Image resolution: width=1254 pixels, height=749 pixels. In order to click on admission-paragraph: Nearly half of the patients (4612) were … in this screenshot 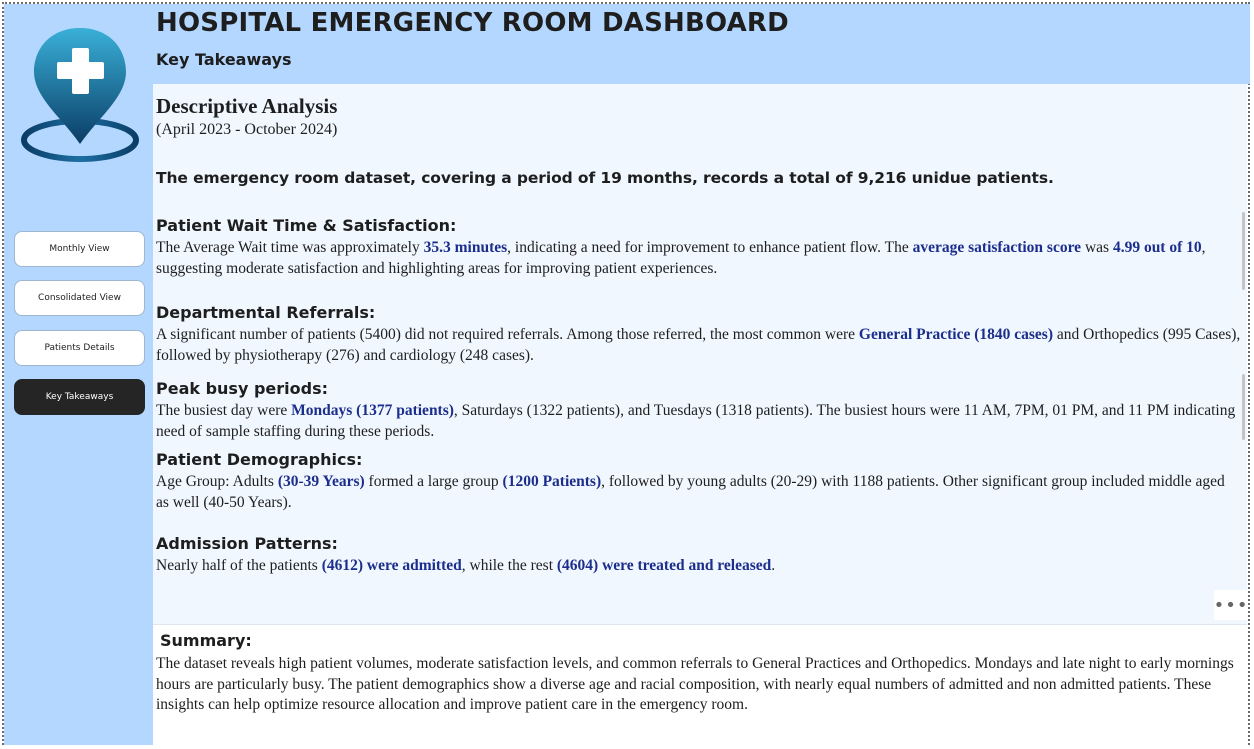, I will do `click(466, 565)`.